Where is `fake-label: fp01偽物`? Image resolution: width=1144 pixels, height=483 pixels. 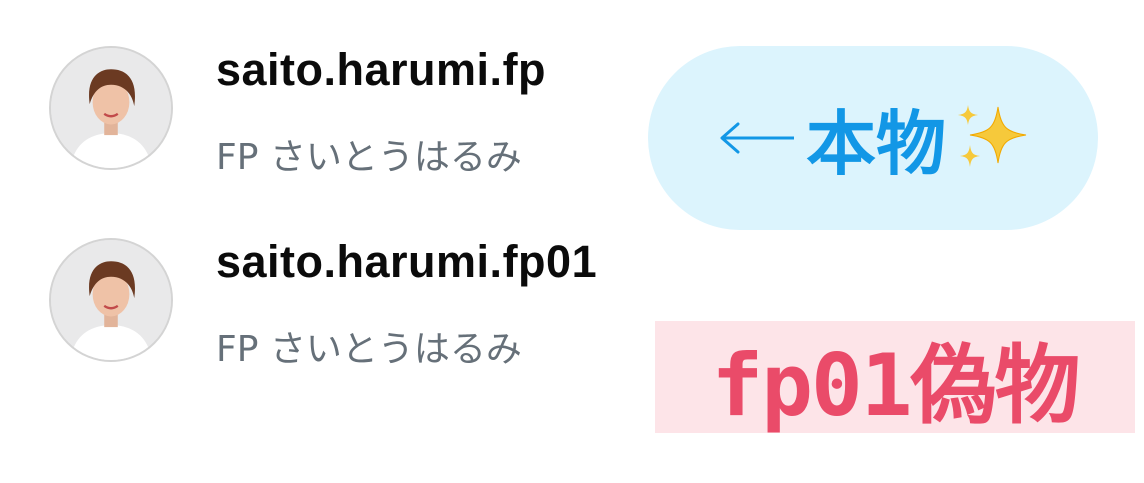 fake-label: fp01偽物 is located at coordinates (895, 385).